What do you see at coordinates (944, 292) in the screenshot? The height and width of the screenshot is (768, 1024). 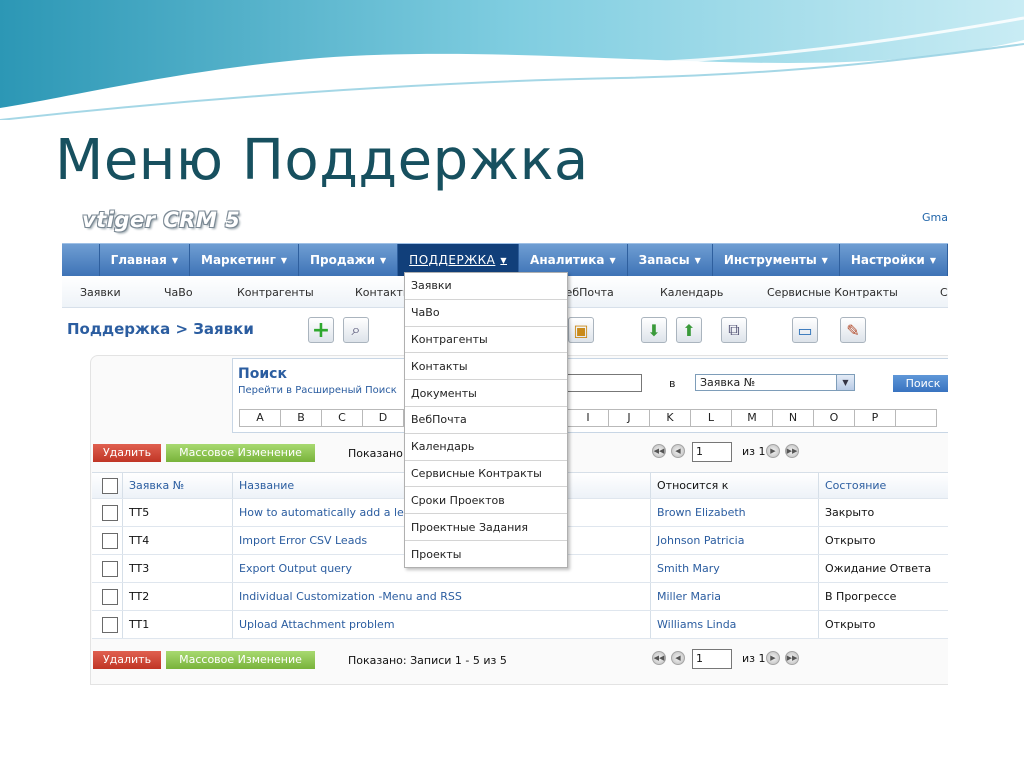 I see `sub-nav-more: С` at bounding box center [944, 292].